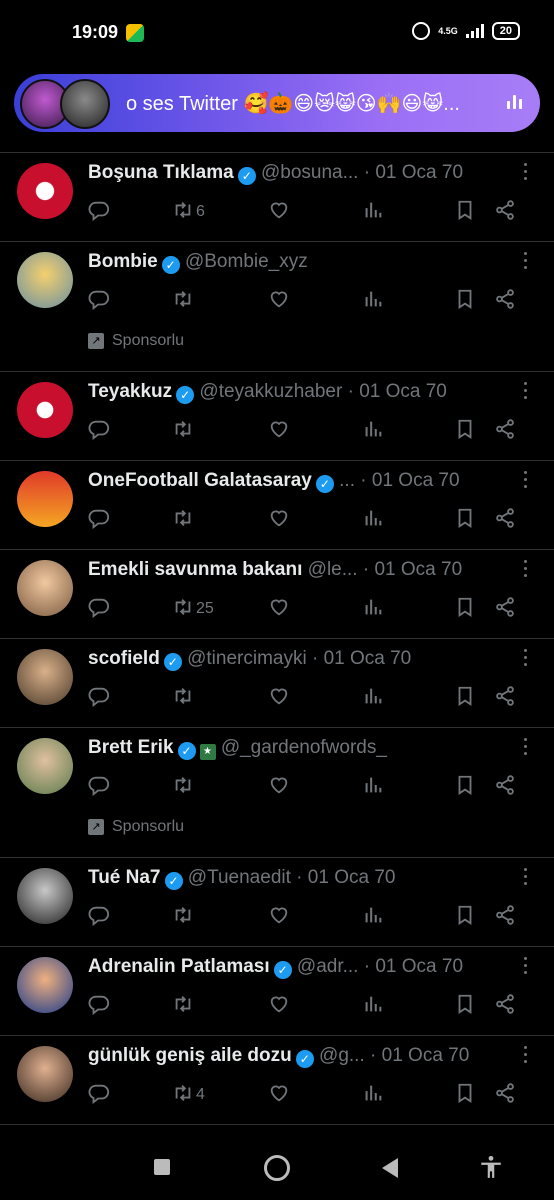 The height and width of the screenshot is (1200, 554). Describe the element at coordinates (246, 261) in the screenshot. I see `author-handle: @Bombie_xyz` at that location.